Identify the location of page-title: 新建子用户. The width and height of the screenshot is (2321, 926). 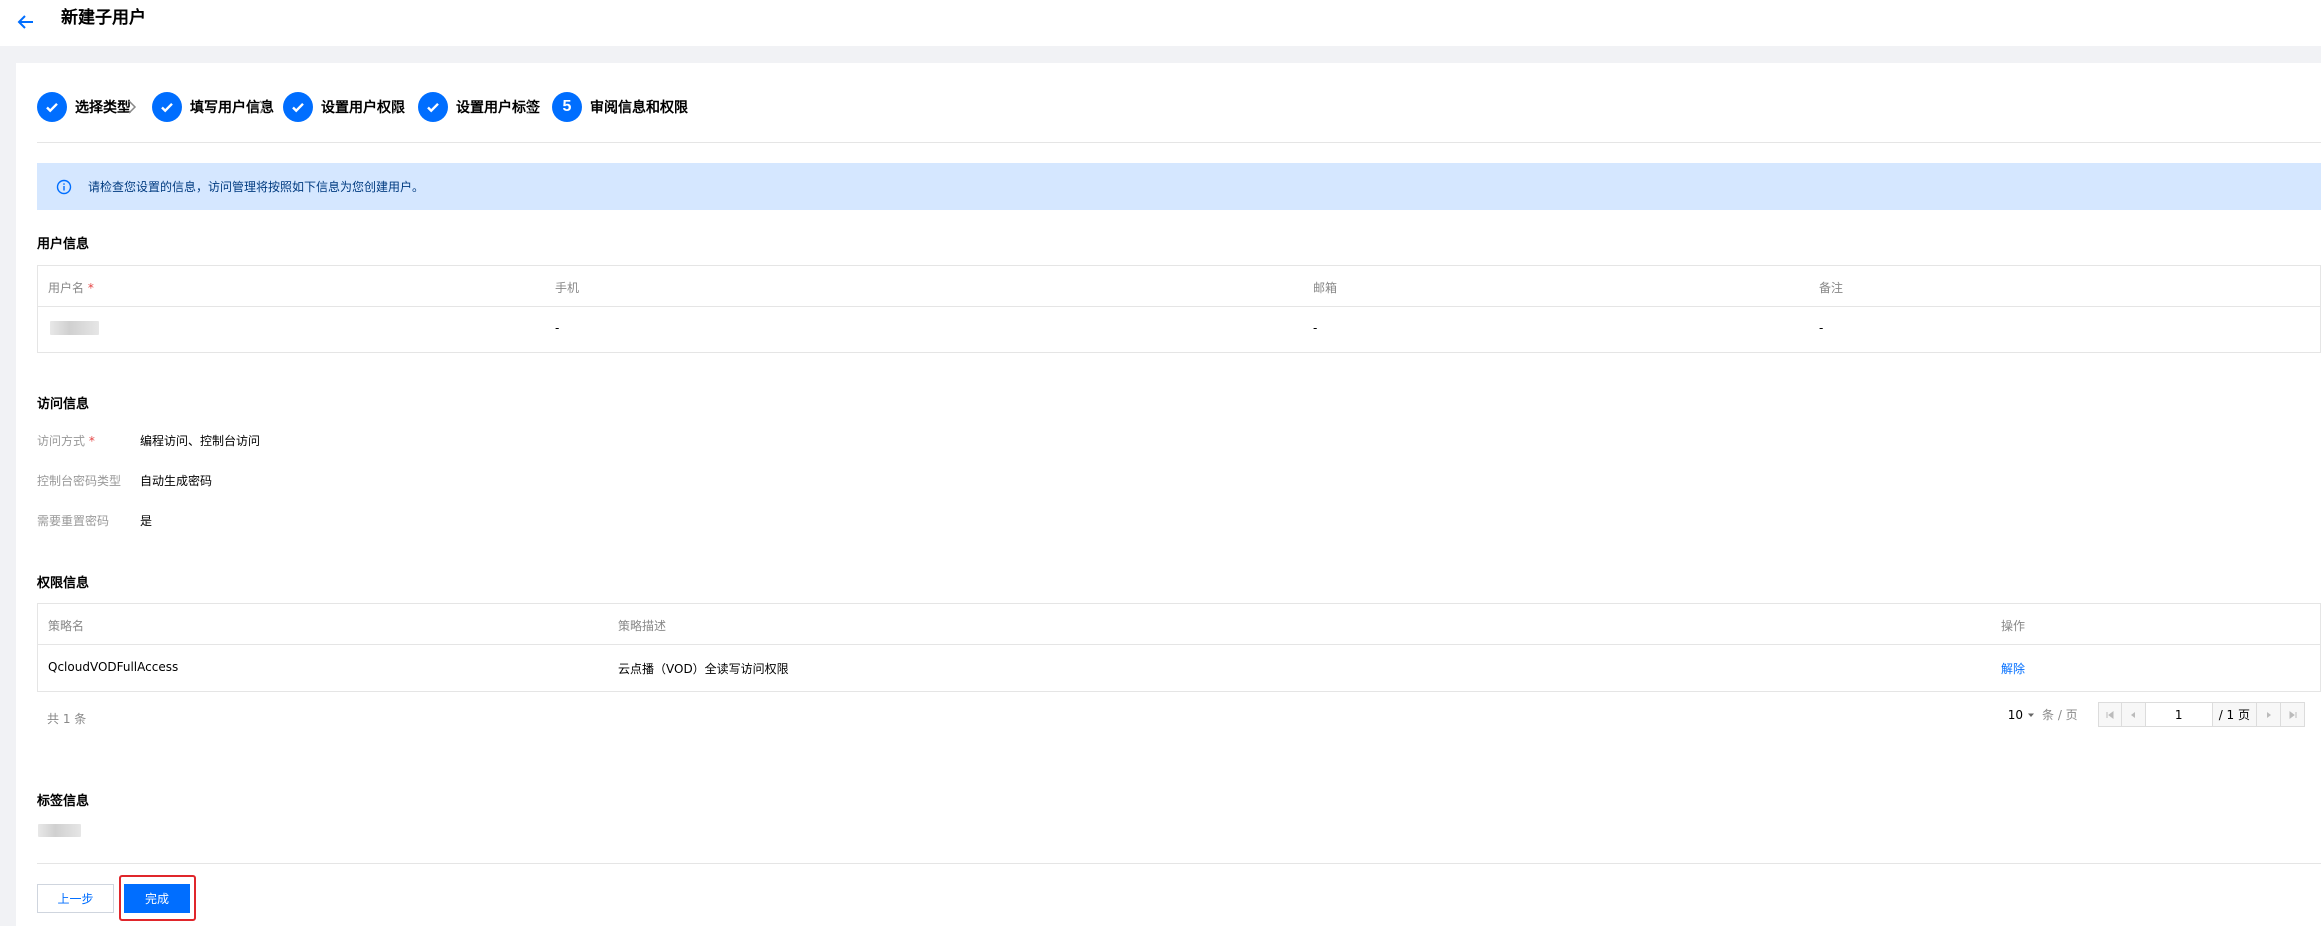
(103, 18).